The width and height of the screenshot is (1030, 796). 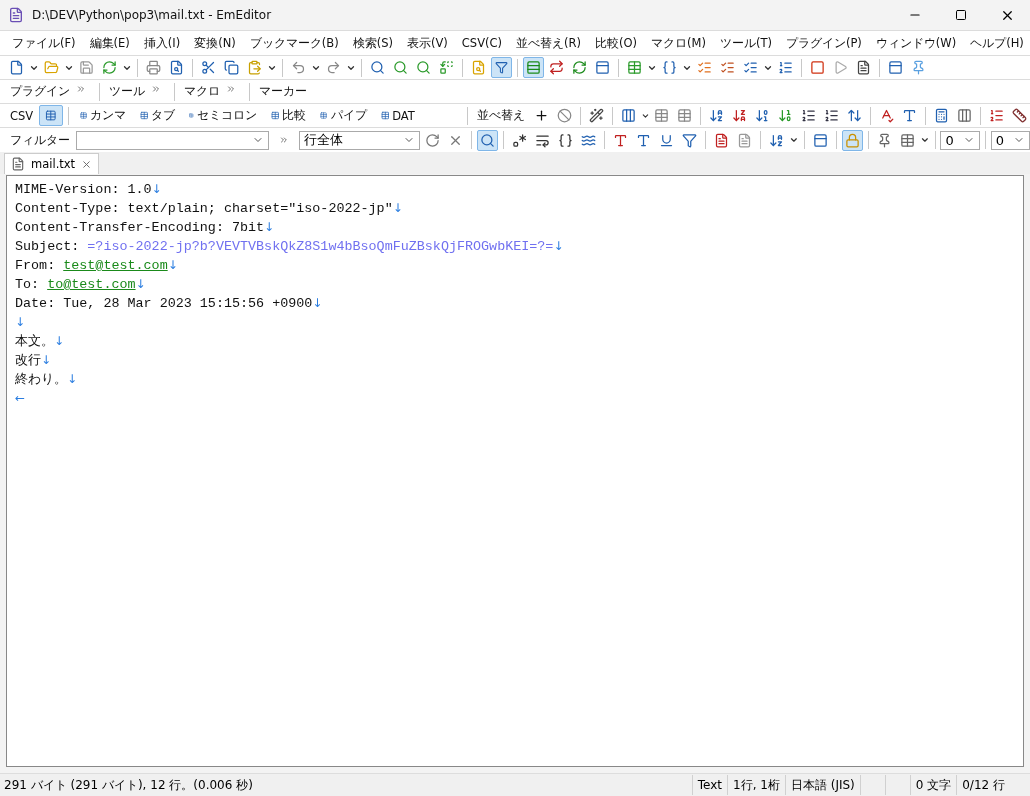 I want to click on text-line: From:, so click(x=36, y=266).